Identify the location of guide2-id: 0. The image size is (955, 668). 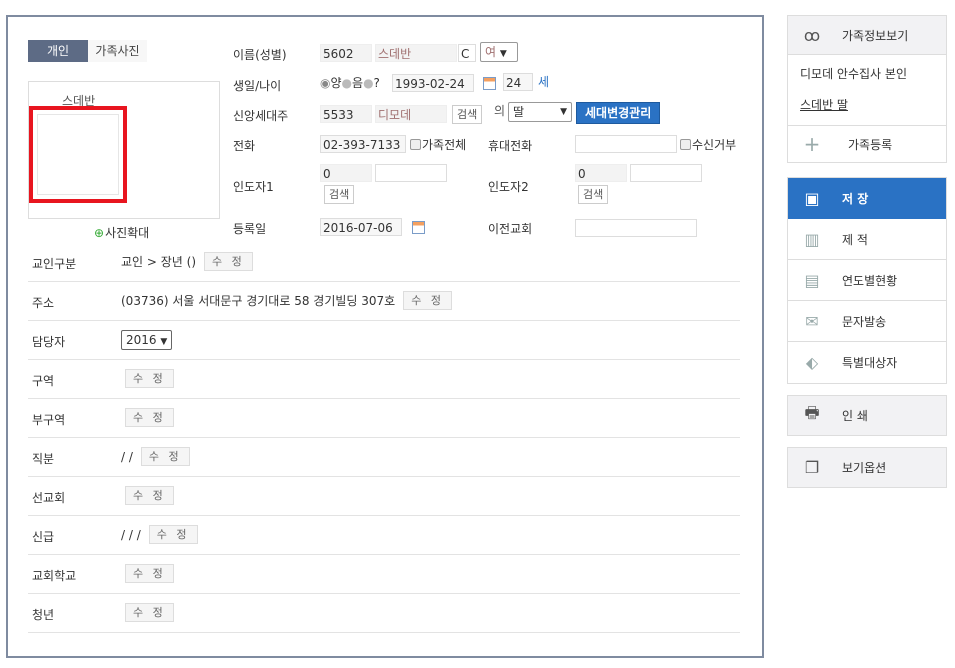
(601, 173).